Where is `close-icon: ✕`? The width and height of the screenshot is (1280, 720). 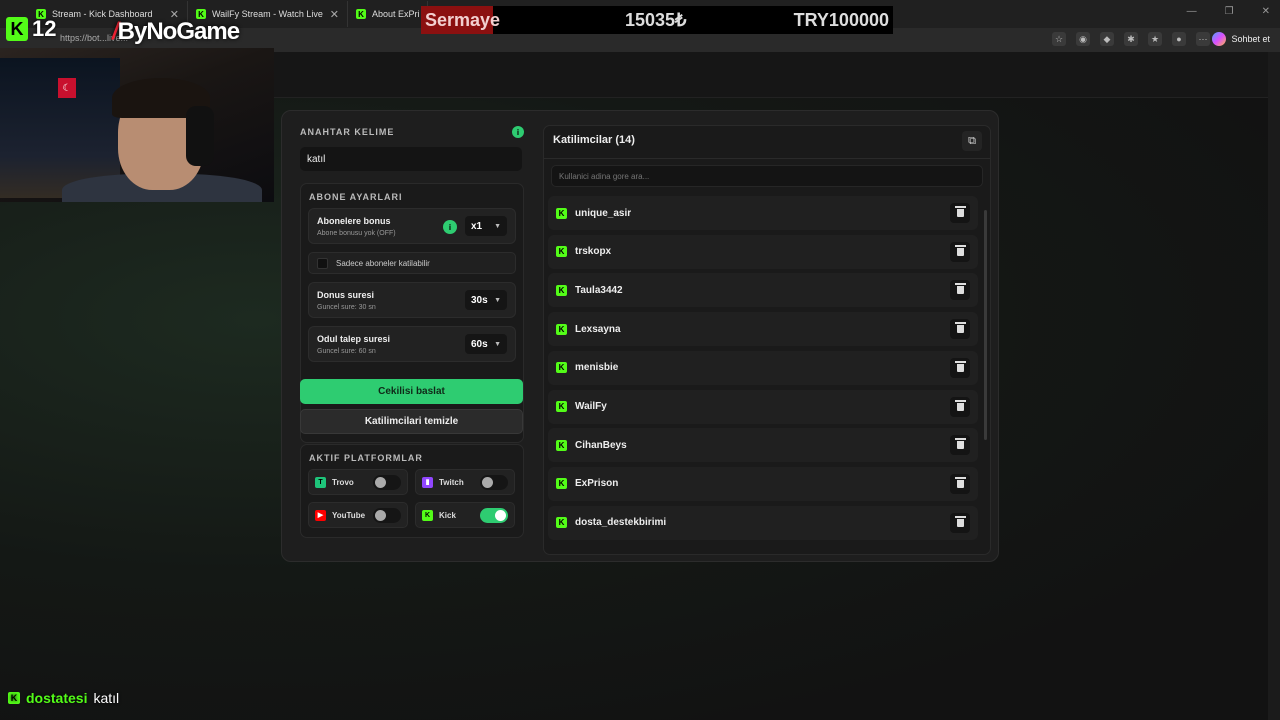
close-icon: ✕ is located at coordinates (334, 14).